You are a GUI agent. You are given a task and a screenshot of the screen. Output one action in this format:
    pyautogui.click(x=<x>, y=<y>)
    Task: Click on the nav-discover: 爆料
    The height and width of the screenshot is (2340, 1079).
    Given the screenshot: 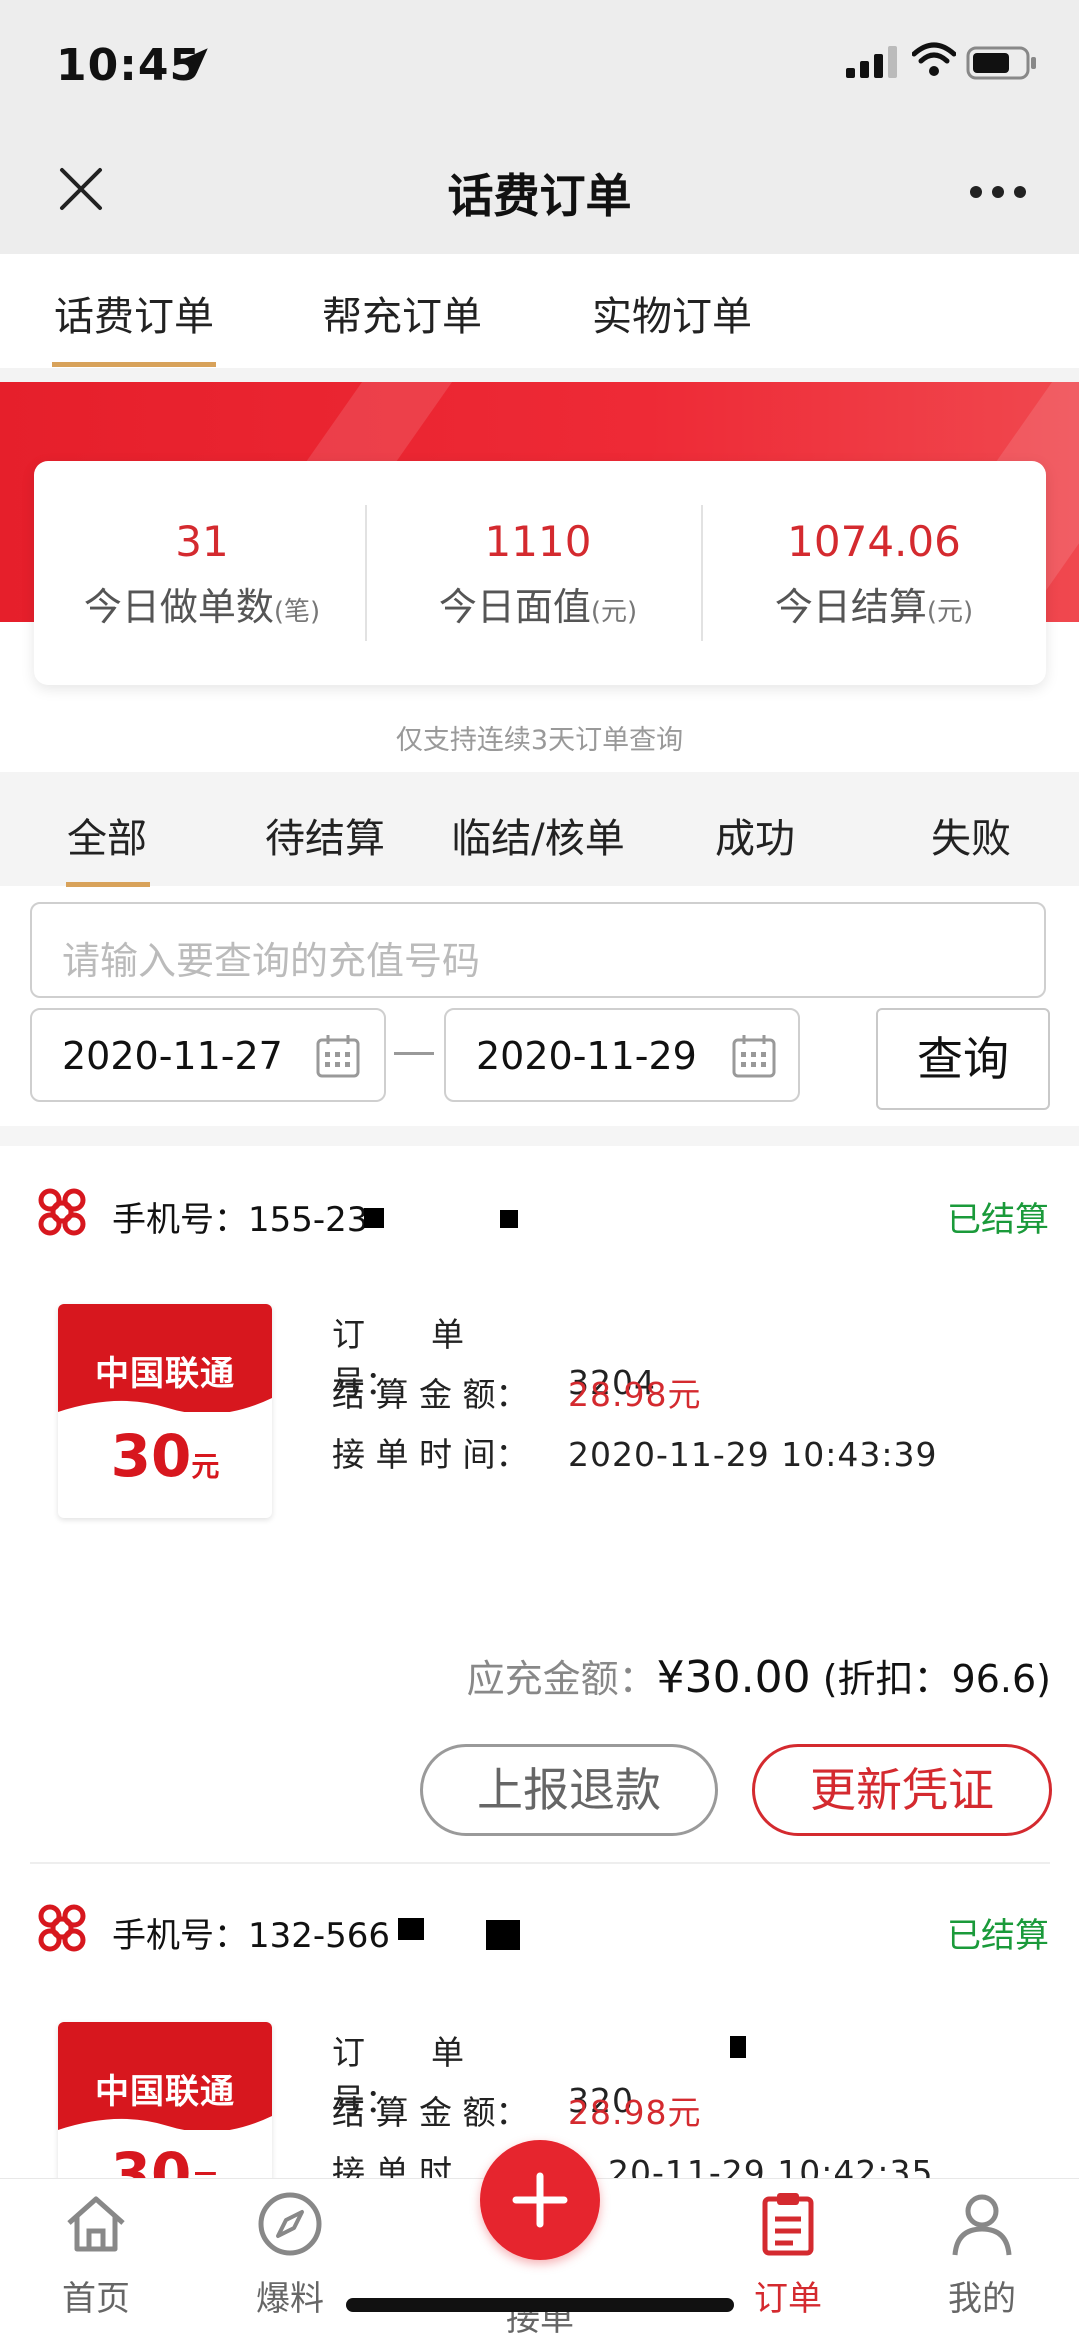 What is the action you would take?
    pyautogui.click(x=290, y=2254)
    